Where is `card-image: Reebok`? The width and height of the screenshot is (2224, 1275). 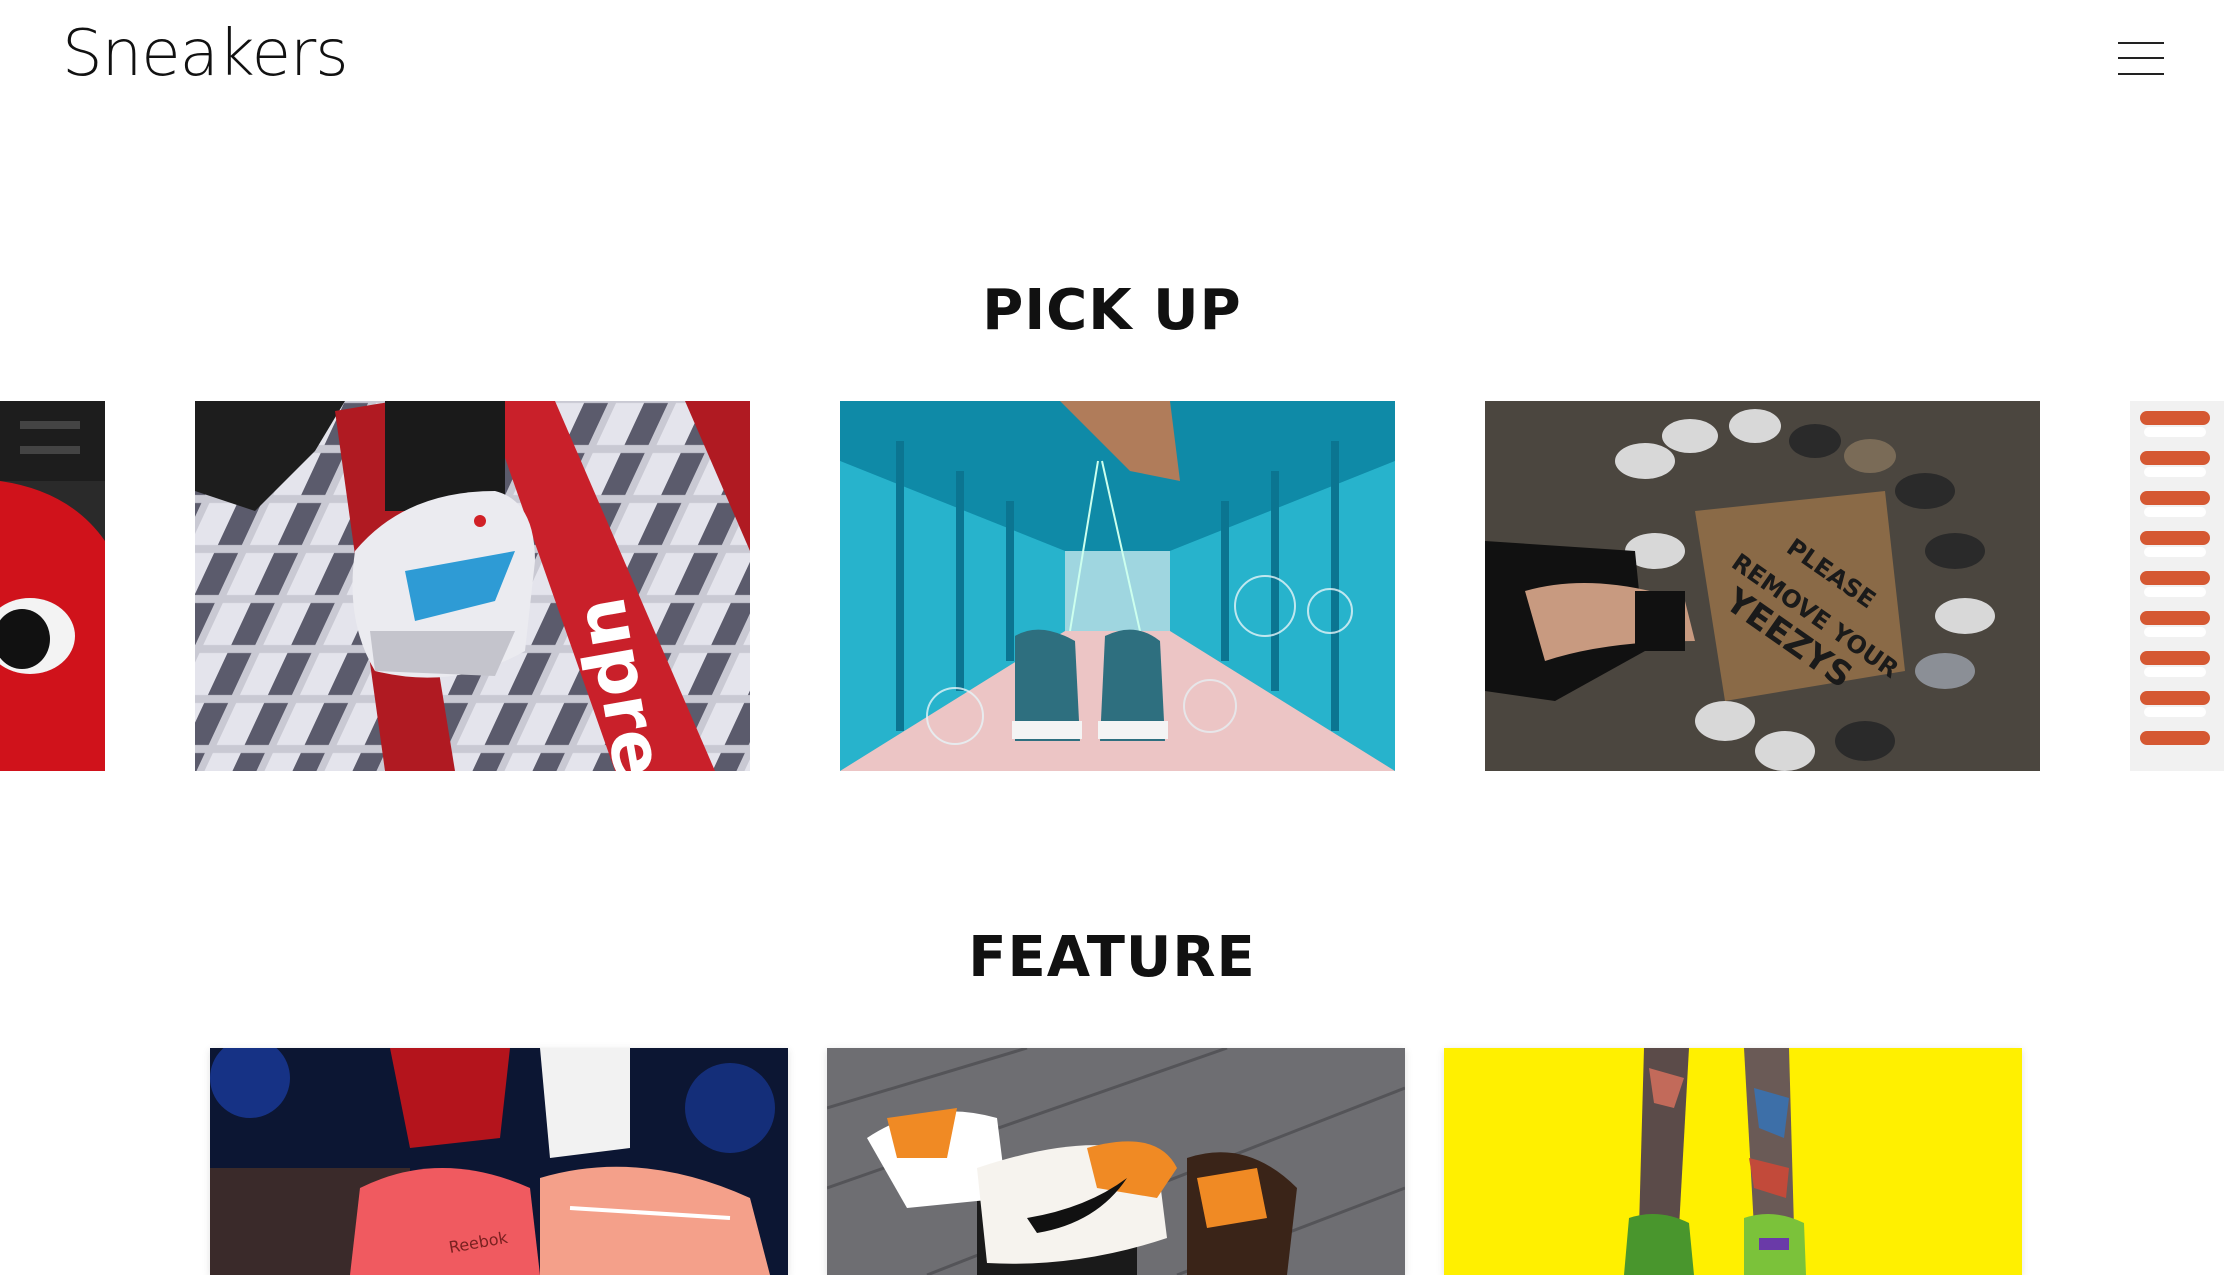
card-image: Reebok is located at coordinates (499, 1161).